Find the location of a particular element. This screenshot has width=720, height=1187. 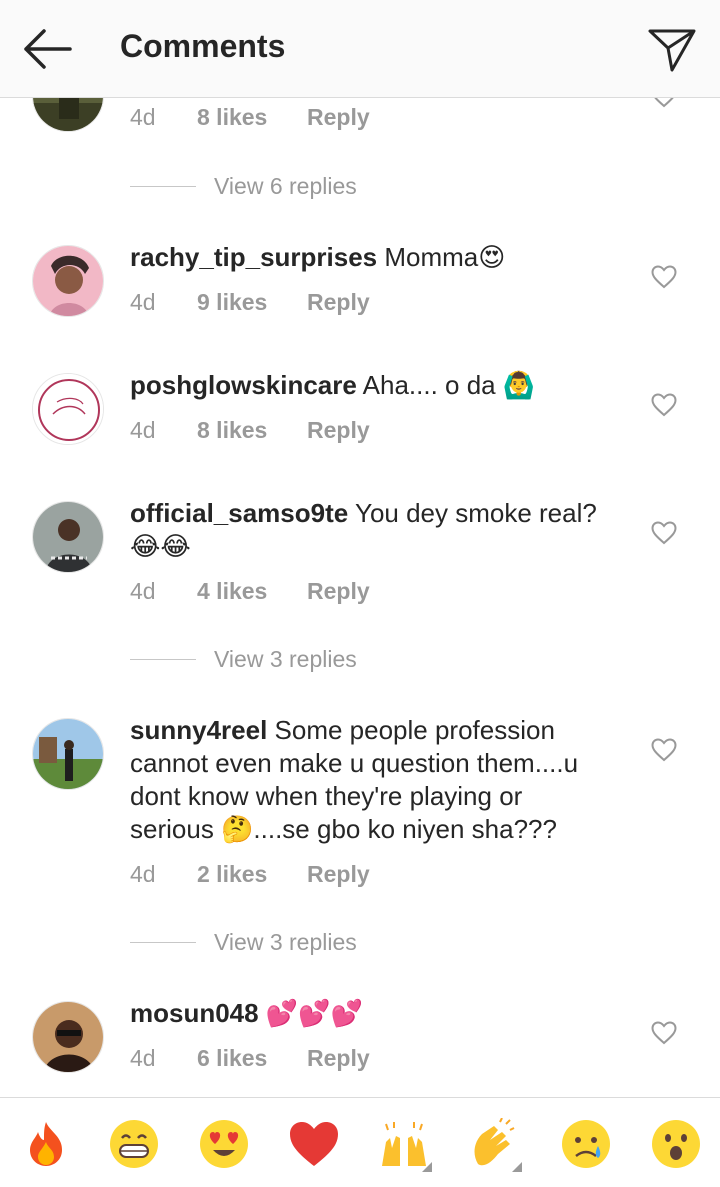

crying-emoji-button is located at coordinates (586, 1144).